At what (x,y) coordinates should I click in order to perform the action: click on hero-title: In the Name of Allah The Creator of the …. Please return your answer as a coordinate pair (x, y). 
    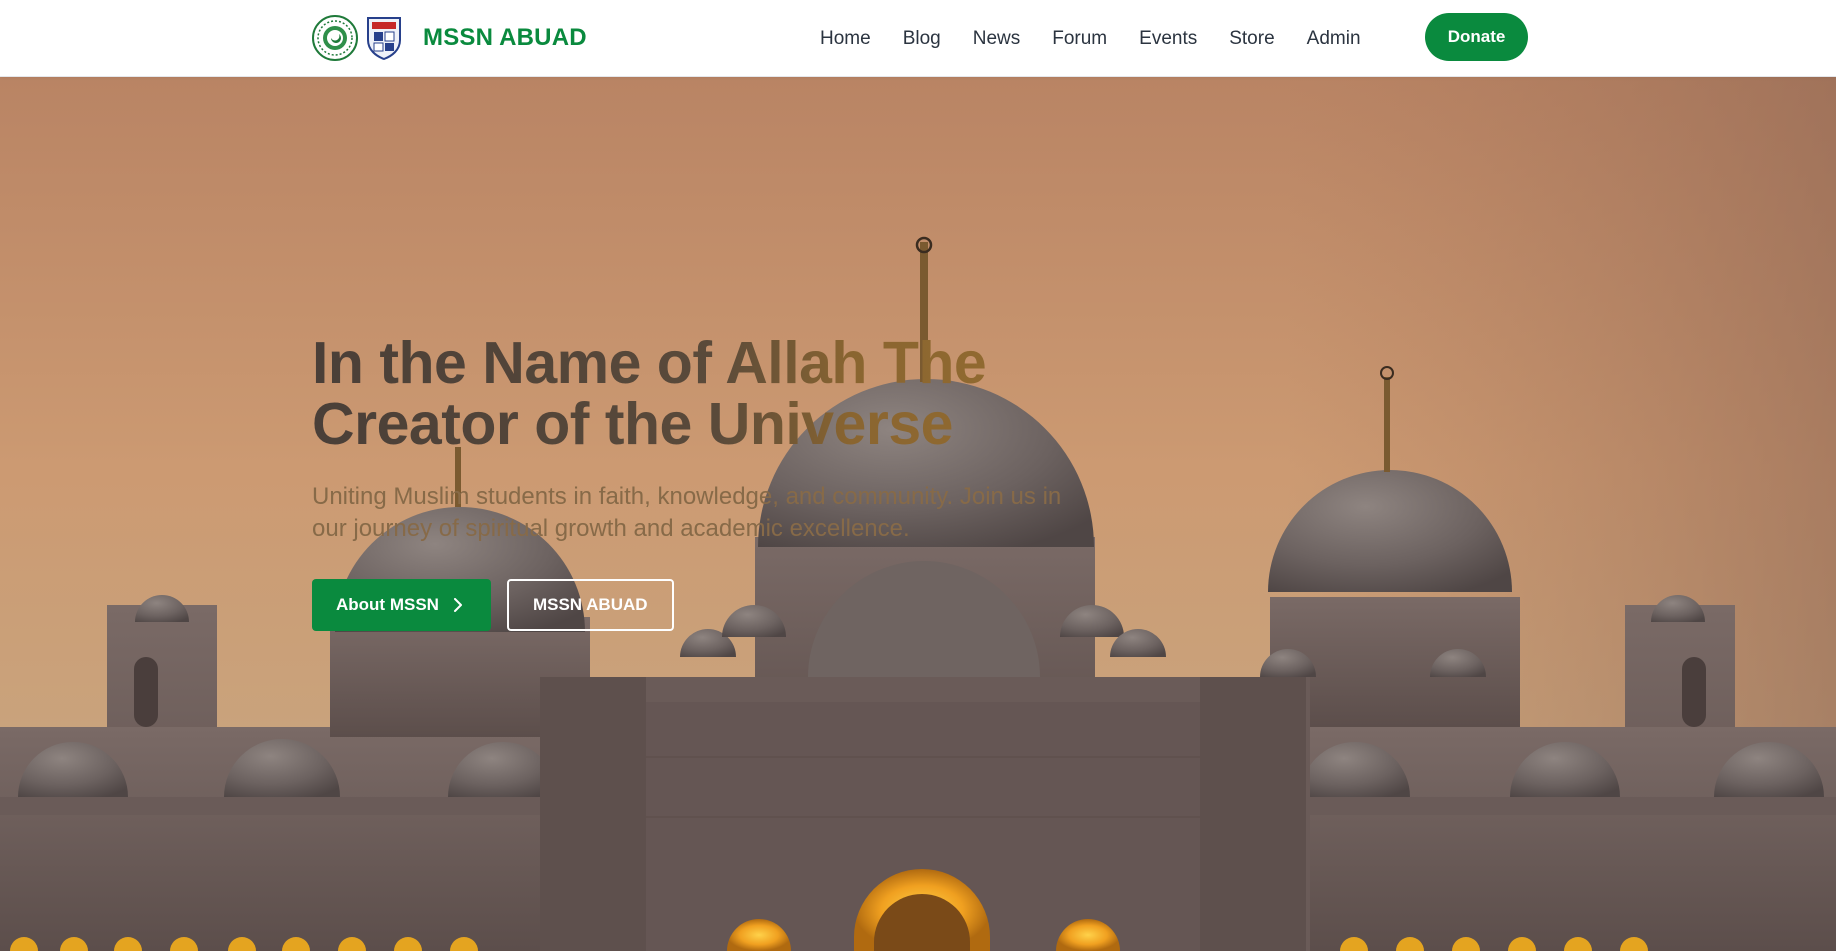
    Looking at the image, I should click on (762, 394).